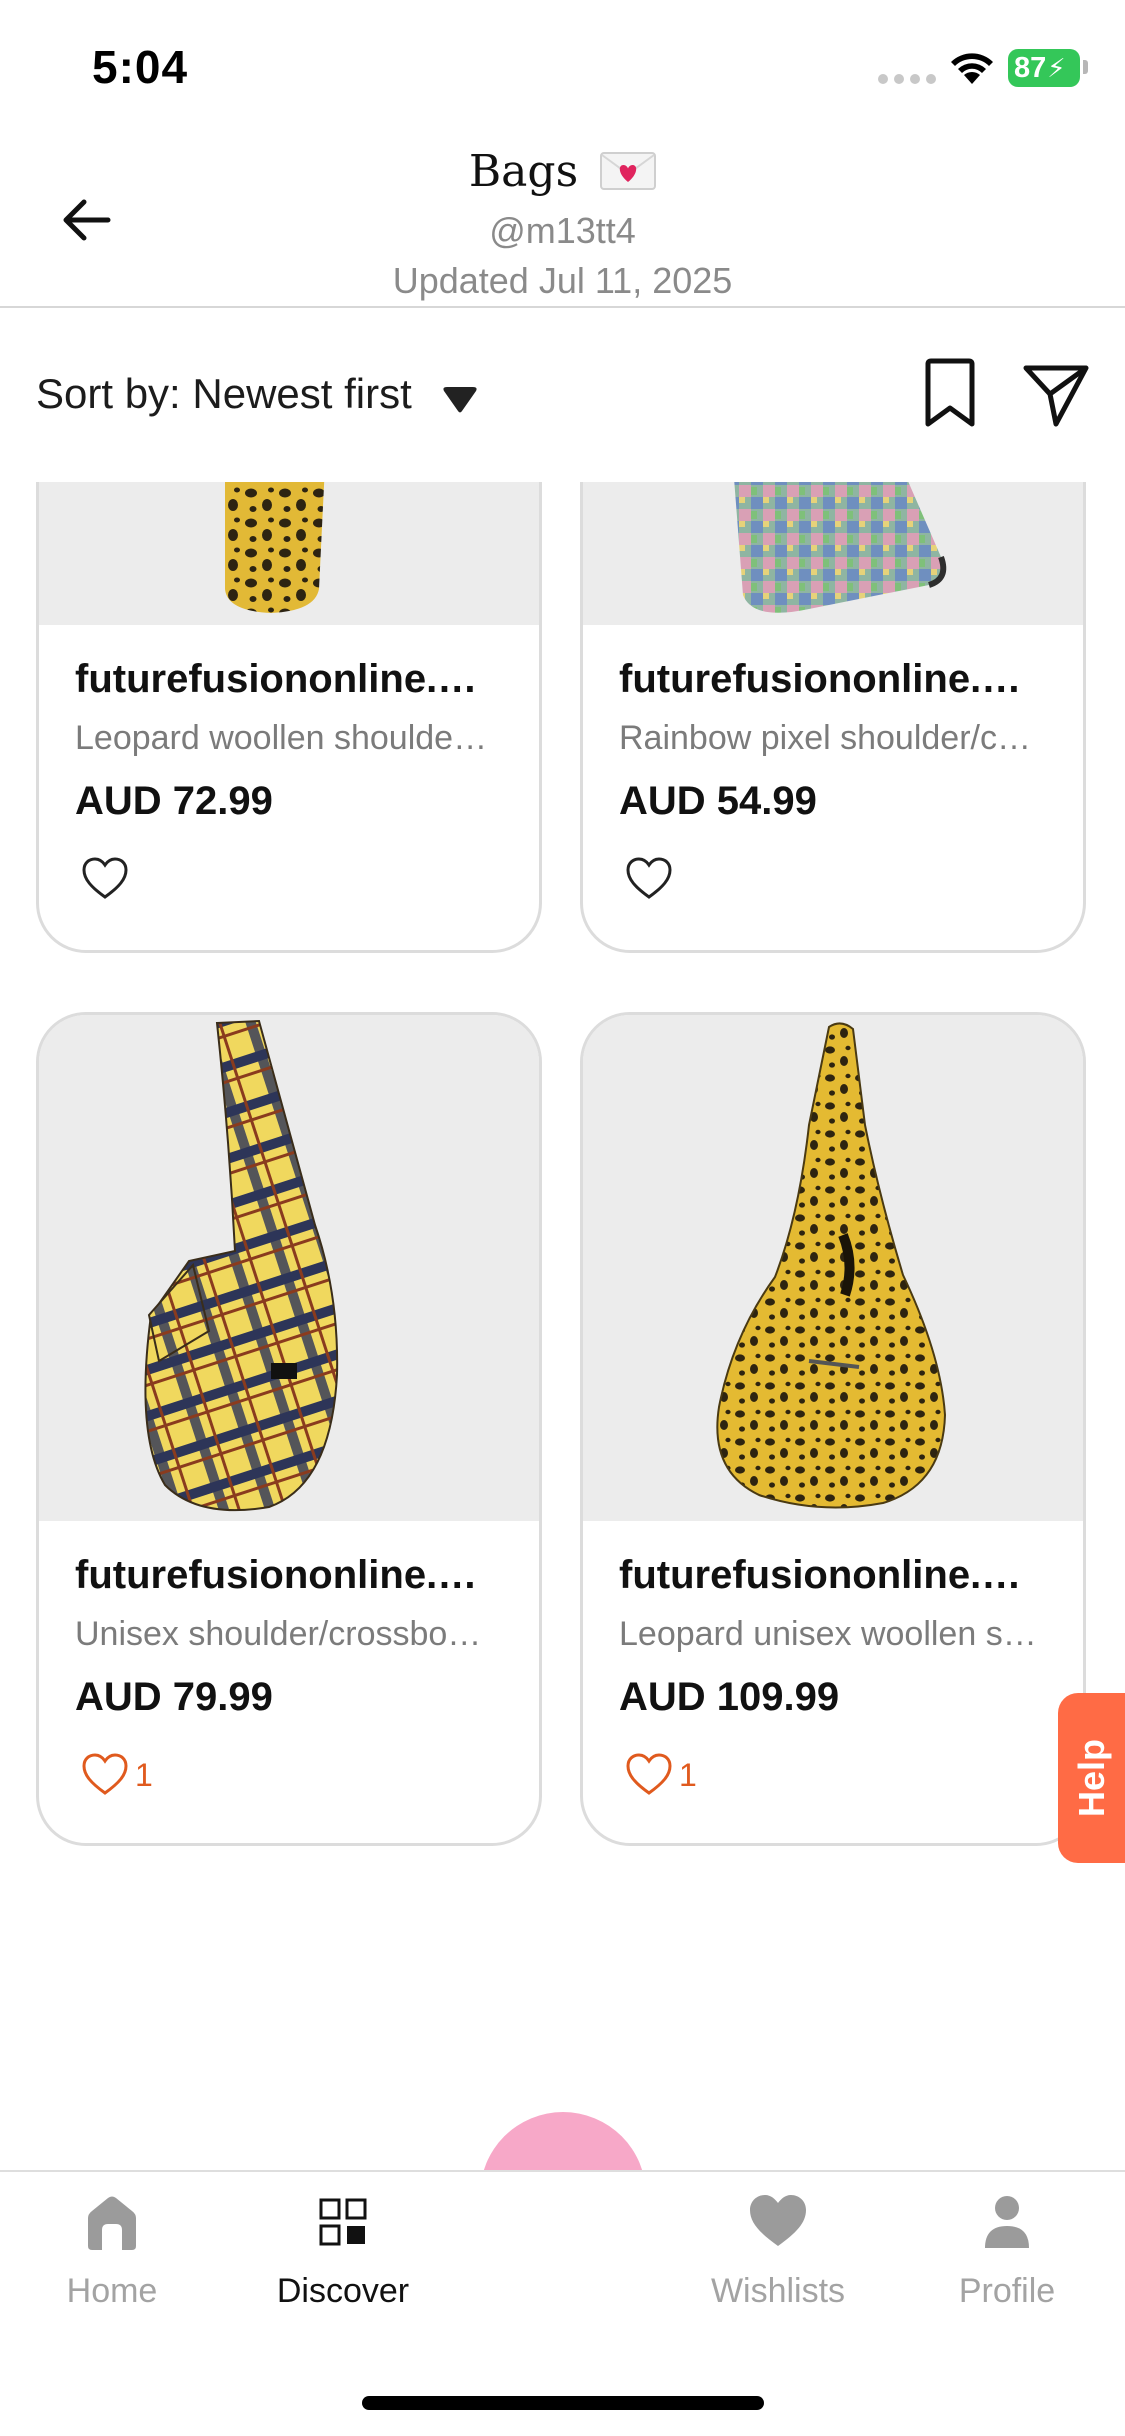  I want to click on collection-header: Bags @m13tt4 Updated Jul 11, 2025, so click(562, 219).